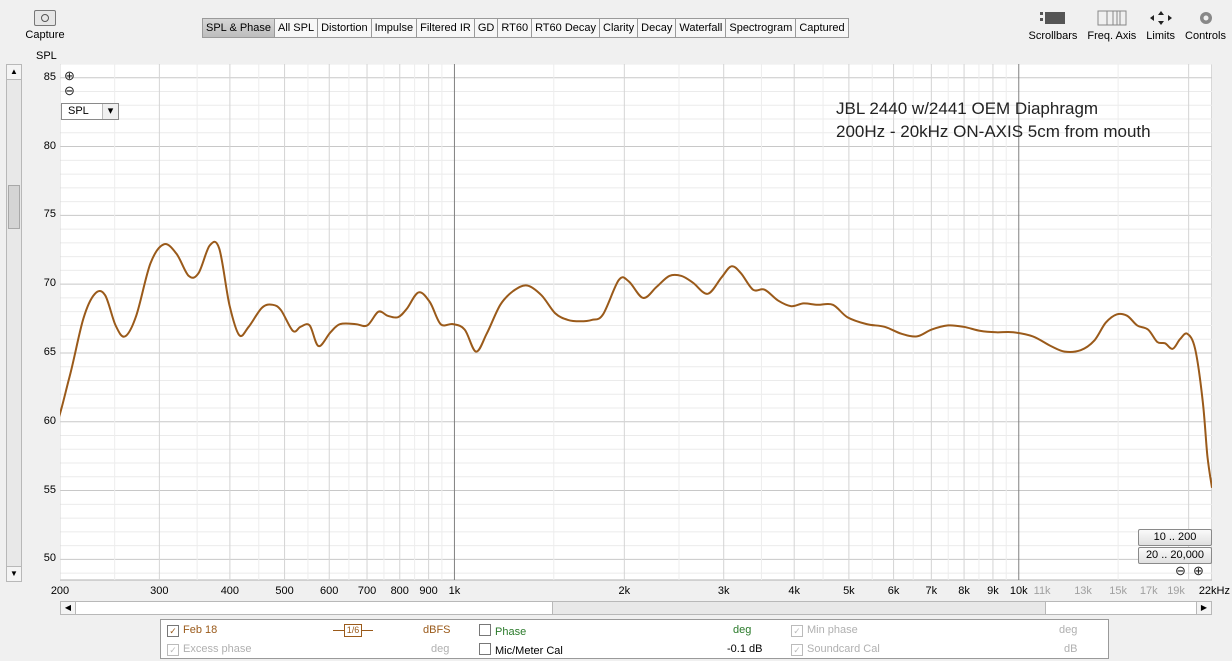 The height and width of the screenshot is (661, 1232). What do you see at coordinates (511, 632) in the screenshot?
I see `phase-label: Phase` at bounding box center [511, 632].